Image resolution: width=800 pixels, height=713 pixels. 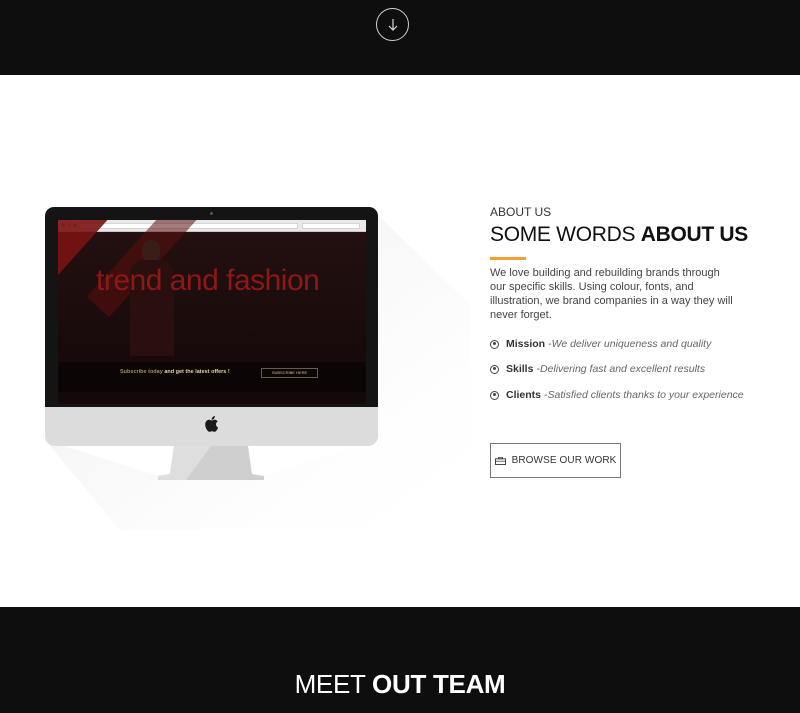 I want to click on browse-button-label: BROWSE OUR WORK, so click(x=564, y=460).